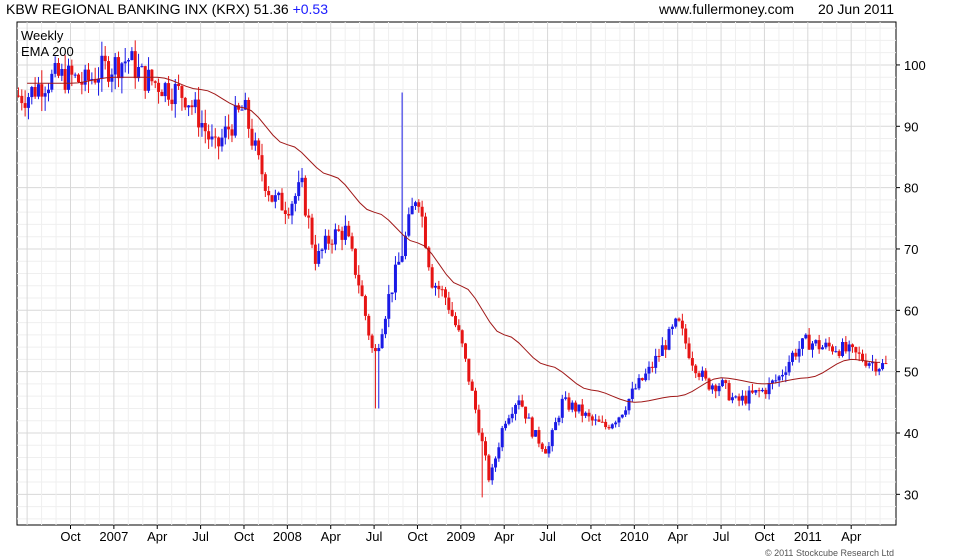  What do you see at coordinates (911, 249) in the screenshot?
I see `y-tick-label: 70` at bounding box center [911, 249].